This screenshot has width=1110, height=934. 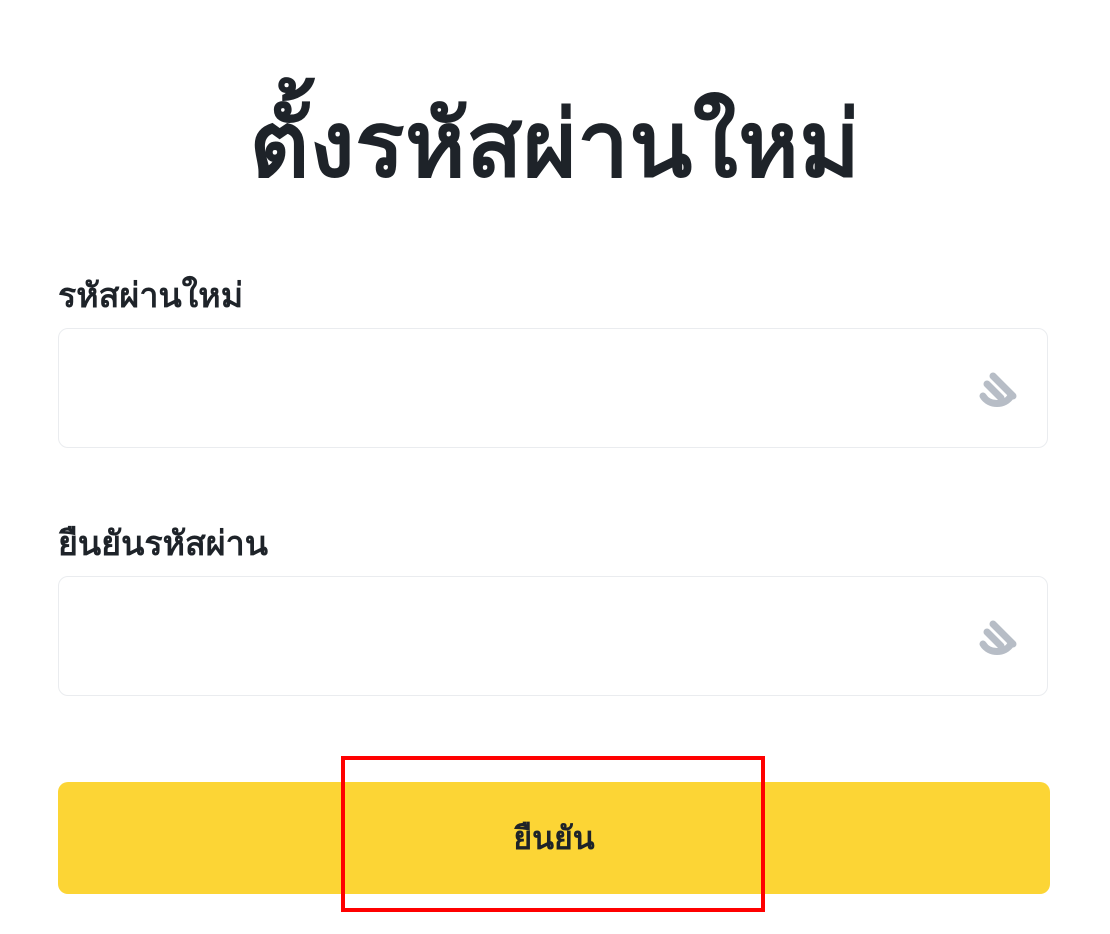 I want to click on confirm-password-label: ยืนยันรหัสผ่าน, so click(x=163, y=544).